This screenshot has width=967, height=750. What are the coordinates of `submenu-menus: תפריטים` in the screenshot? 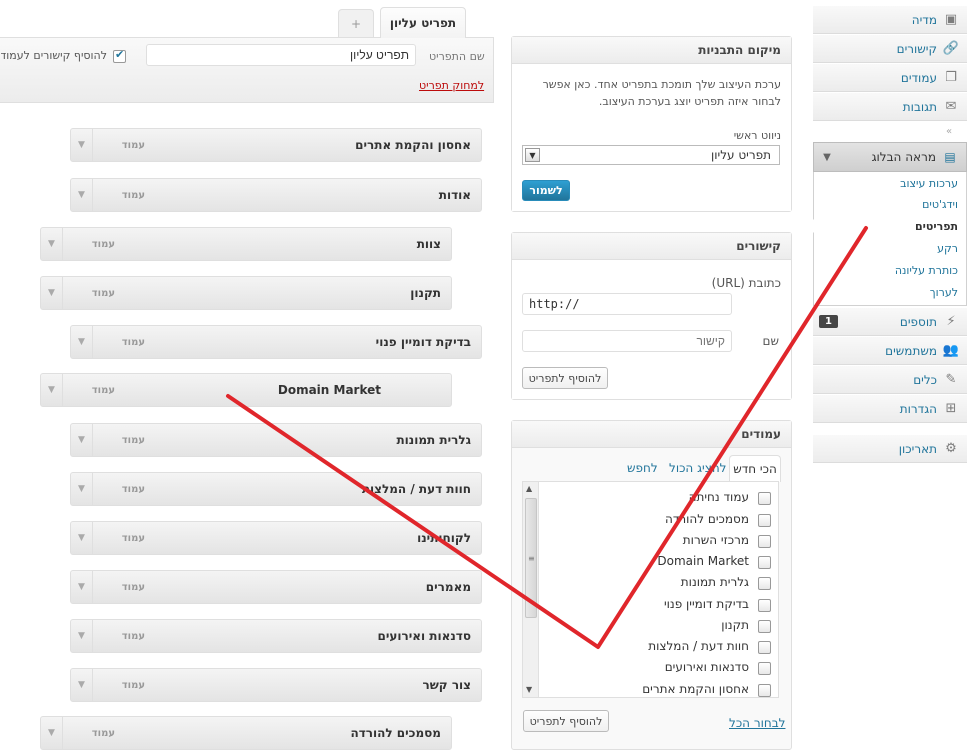 It's located at (893, 226).